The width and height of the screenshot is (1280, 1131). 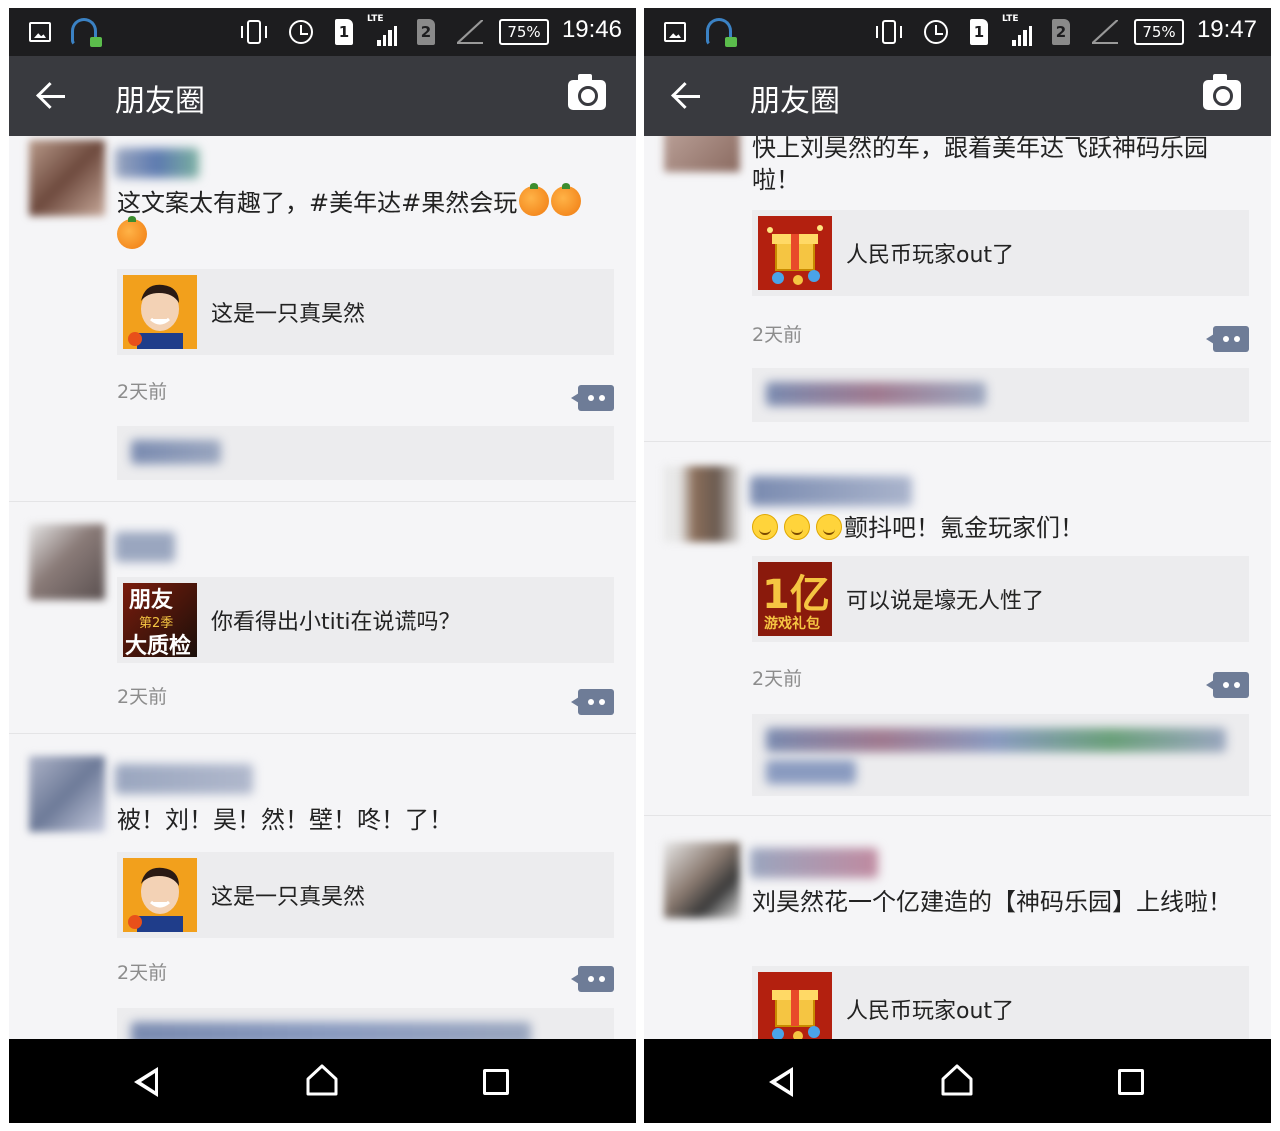 I want to click on link-title: 你看得出小titi在说谎吗？, so click(x=336, y=622).